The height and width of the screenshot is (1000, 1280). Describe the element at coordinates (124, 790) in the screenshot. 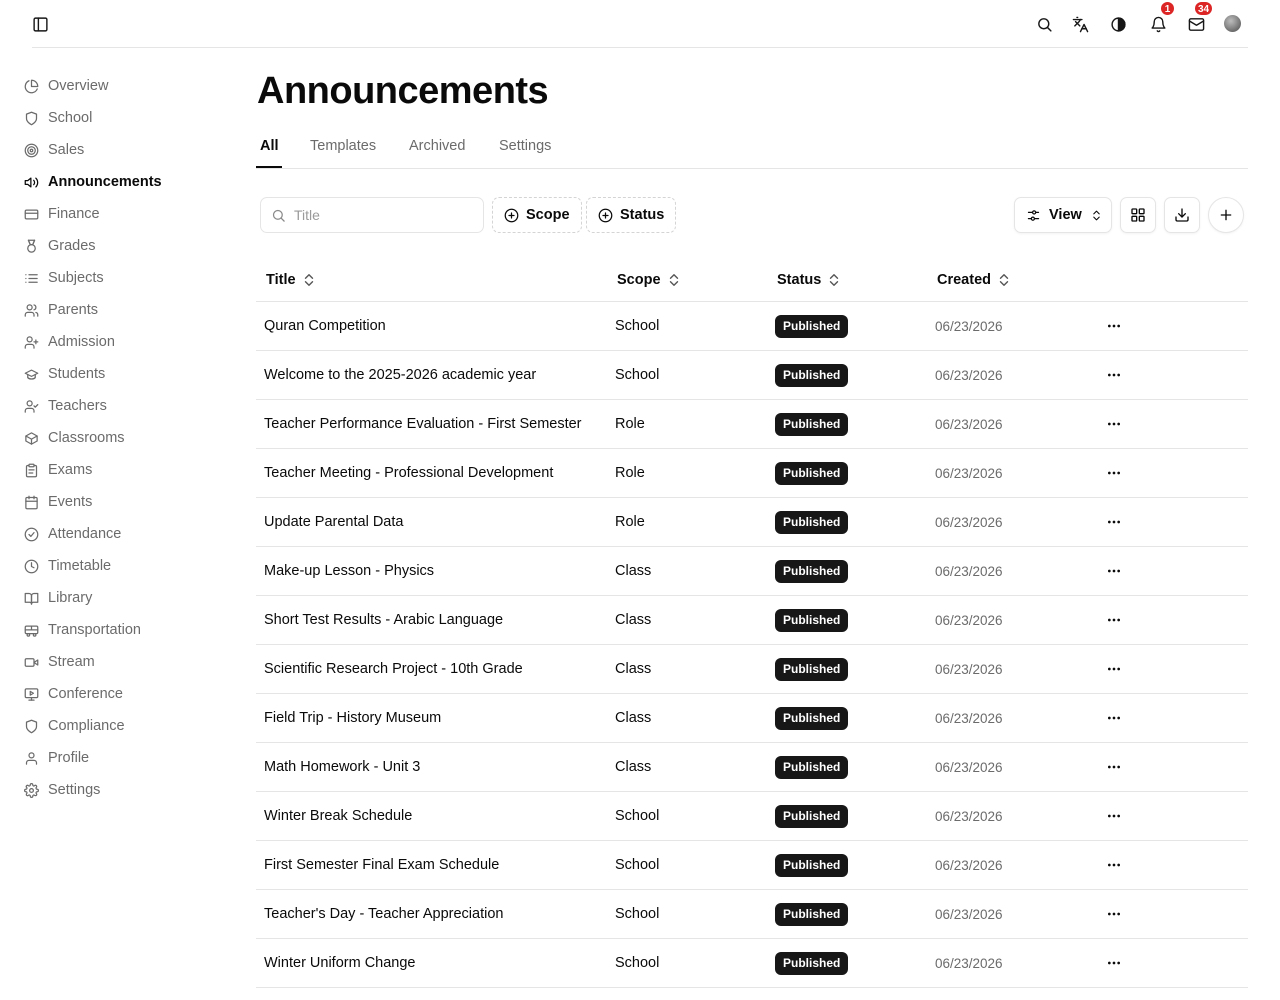

I see `sidebar-item-settings: Settings` at that location.